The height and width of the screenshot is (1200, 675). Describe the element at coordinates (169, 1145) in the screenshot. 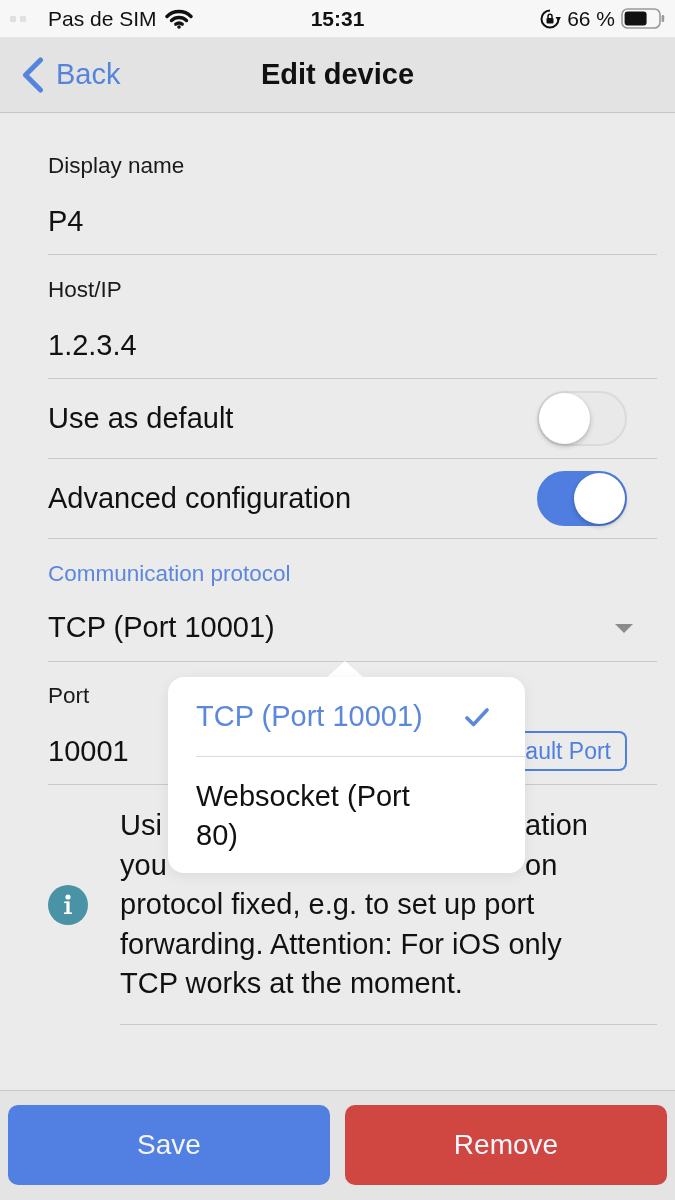

I see `save-button: Save` at that location.